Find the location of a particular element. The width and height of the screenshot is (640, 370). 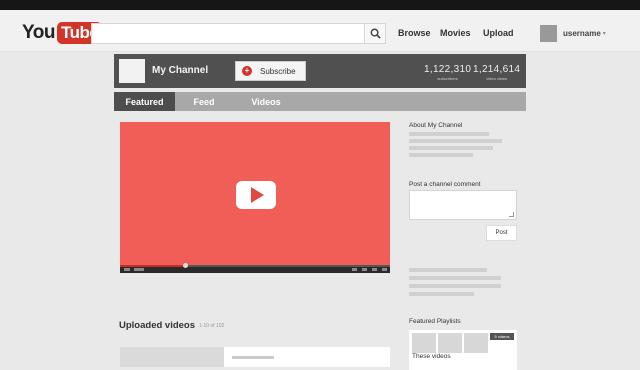

logo-you-text: You is located at coordinates (38, 32).